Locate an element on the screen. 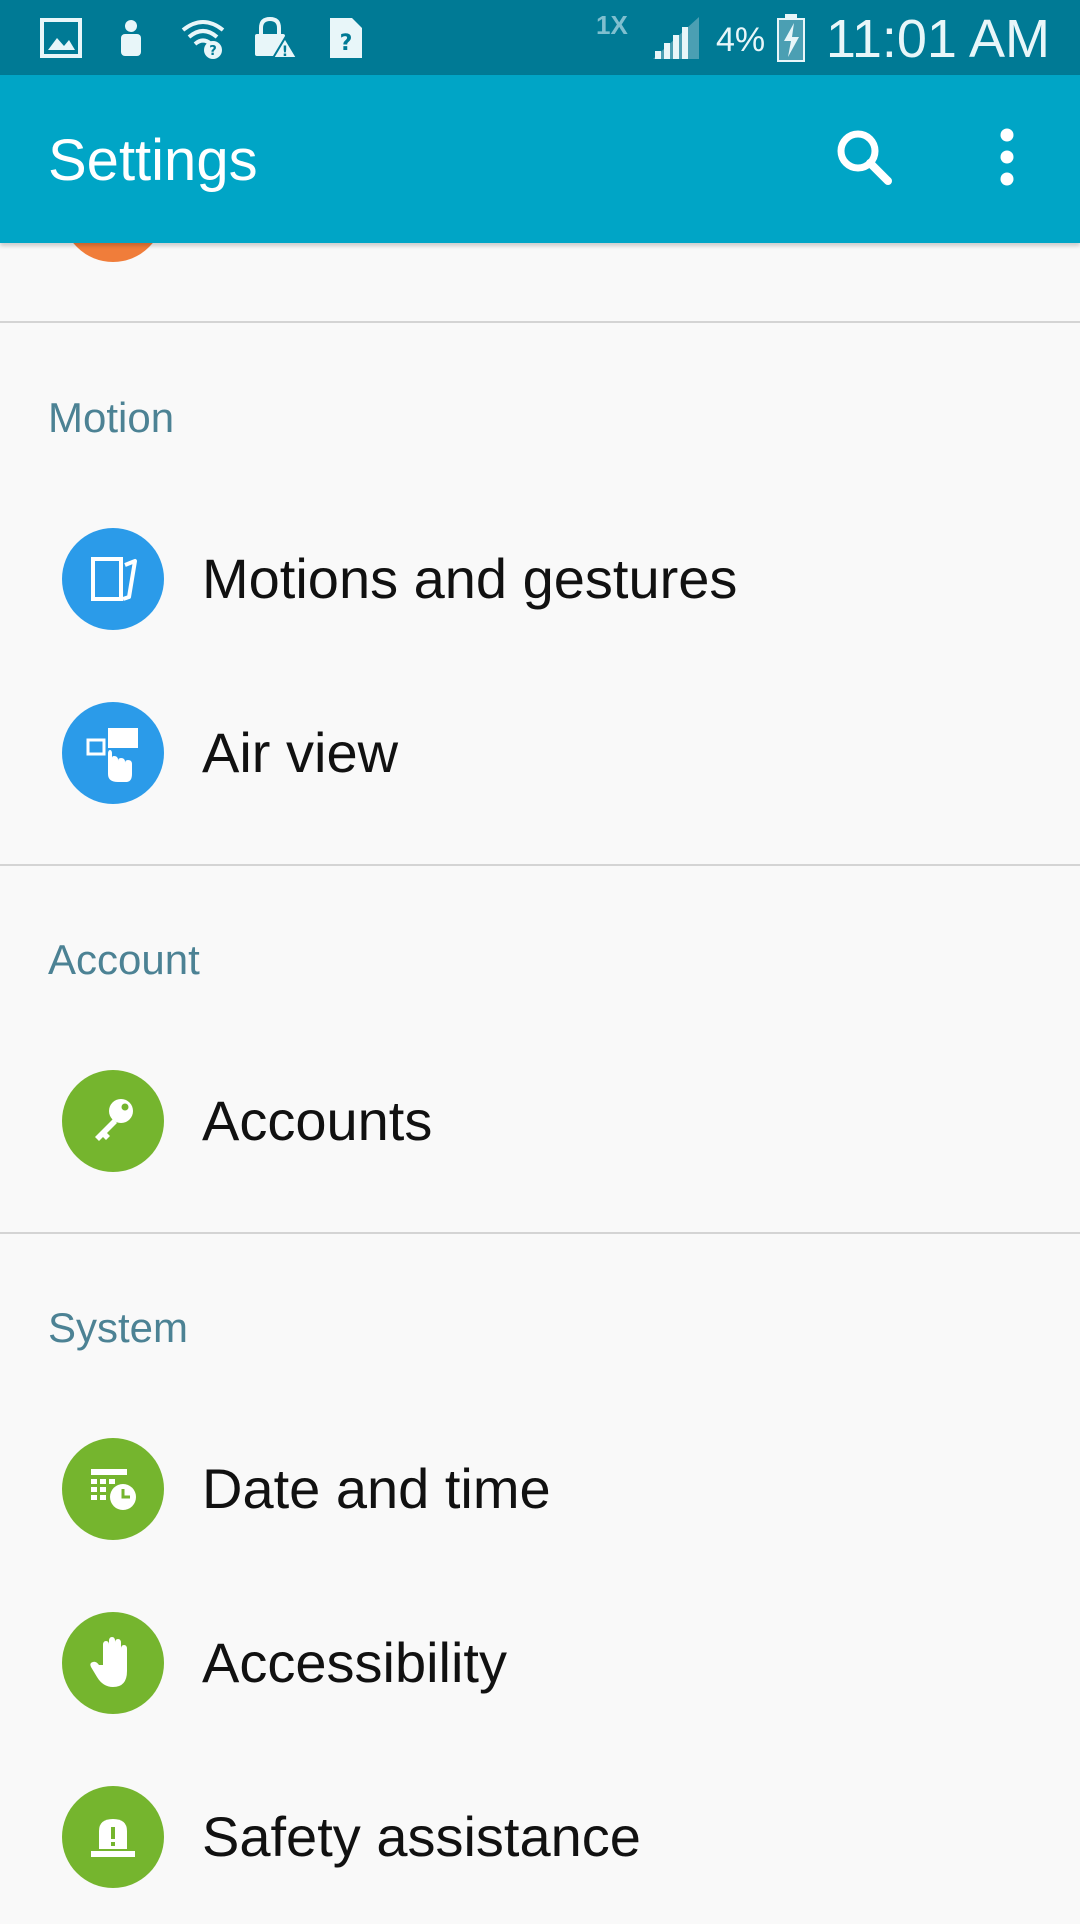  section-header-system: System is located at coordinates (118, 1327).